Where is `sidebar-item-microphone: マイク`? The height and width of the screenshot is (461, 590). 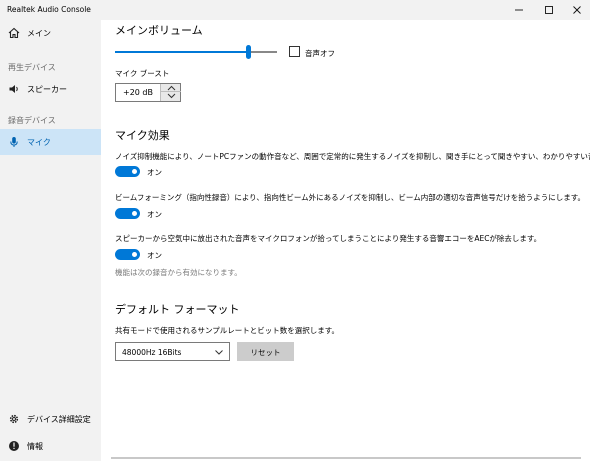
sidebar-item-microphone: マイク is located at coordinates (50, 142).